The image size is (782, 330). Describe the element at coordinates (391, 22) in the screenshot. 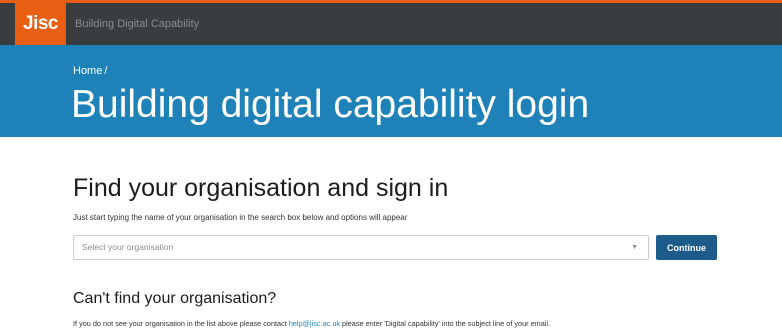

I see `top-bar: Jisc Building Digital Capability` at that location.